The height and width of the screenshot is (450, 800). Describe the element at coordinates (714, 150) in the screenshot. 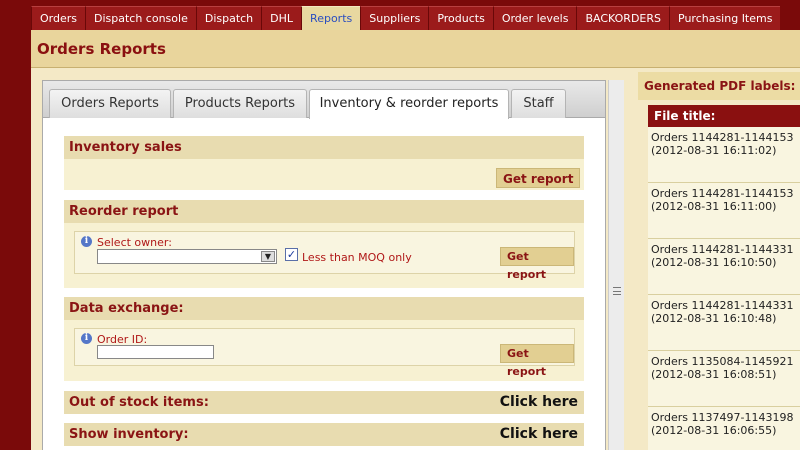

I see `file-date: (2012-08-31 16:11:02)` at that location.